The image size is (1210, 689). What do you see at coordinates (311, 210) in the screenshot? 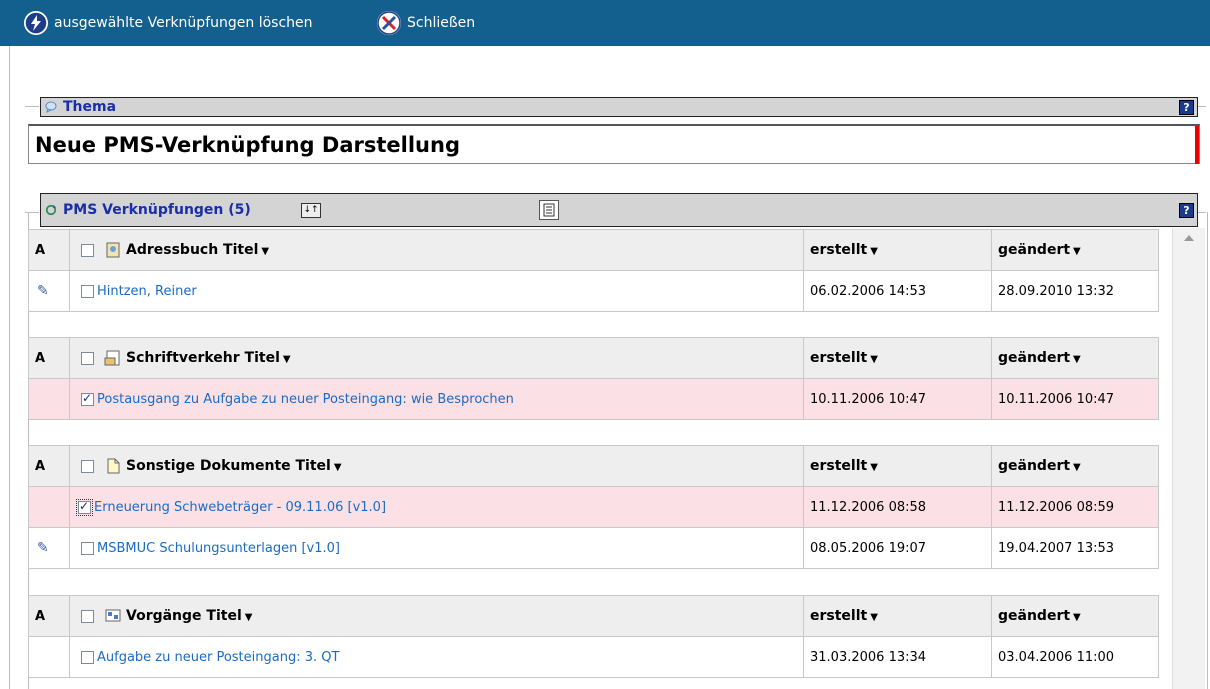
I see `sort-icon: ↓↑` at bounding box center [311, 210].